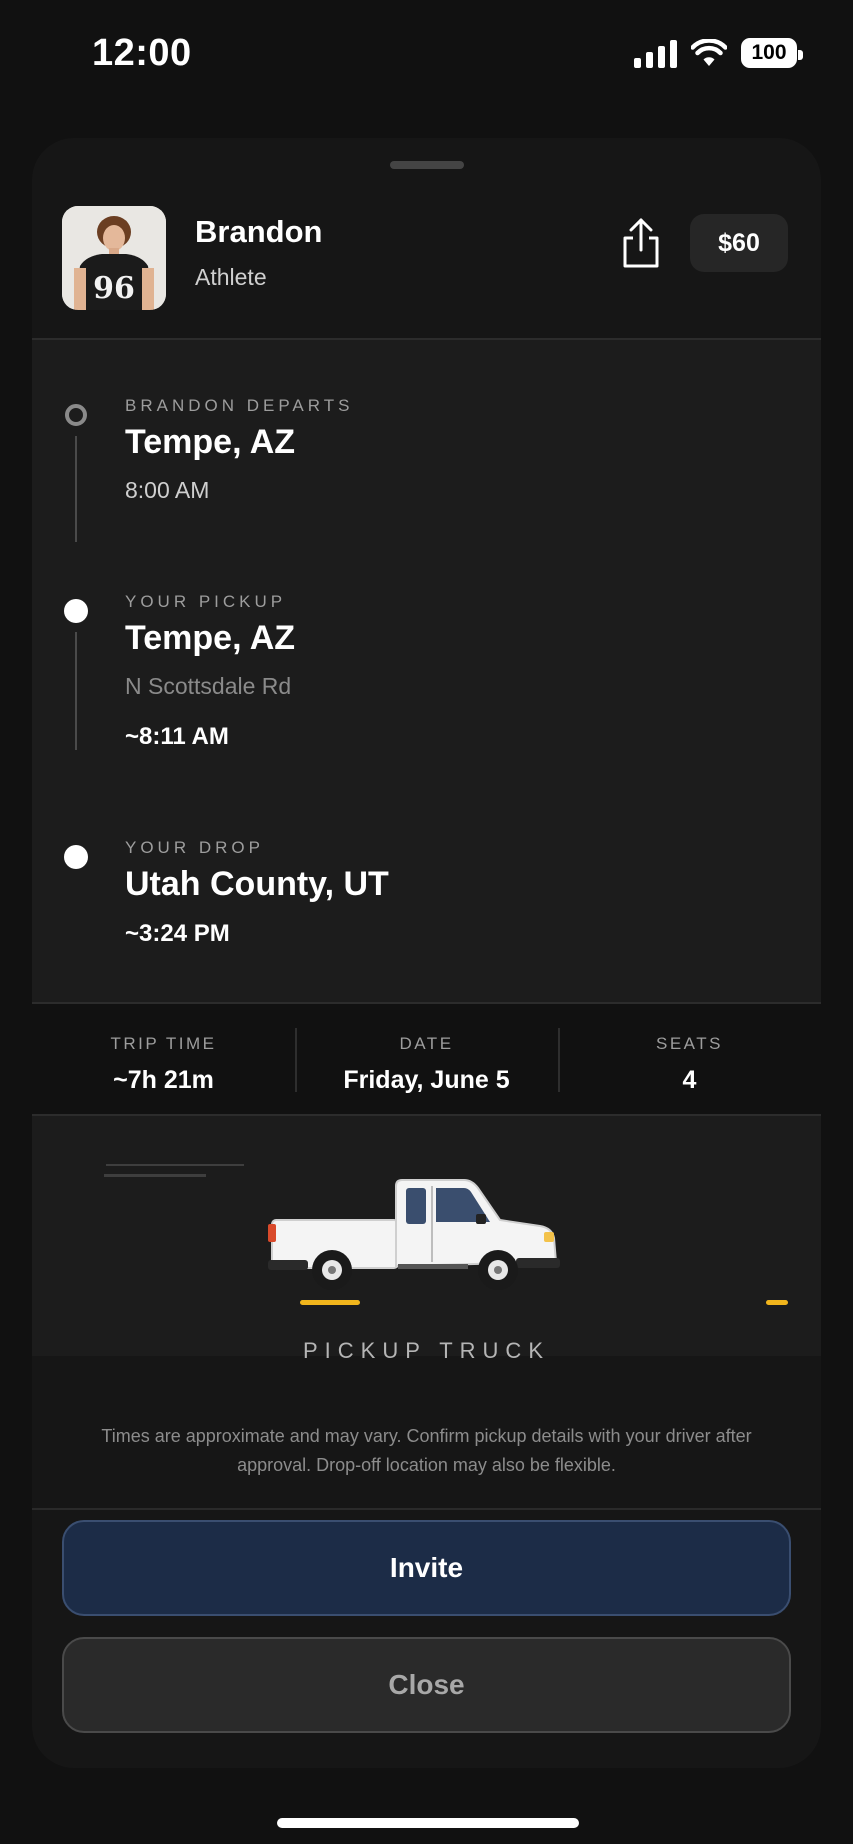 The height and width of the screenshot is (1844, 853). I want to click on drop-label: YOUR DROP, so click(194, 847).